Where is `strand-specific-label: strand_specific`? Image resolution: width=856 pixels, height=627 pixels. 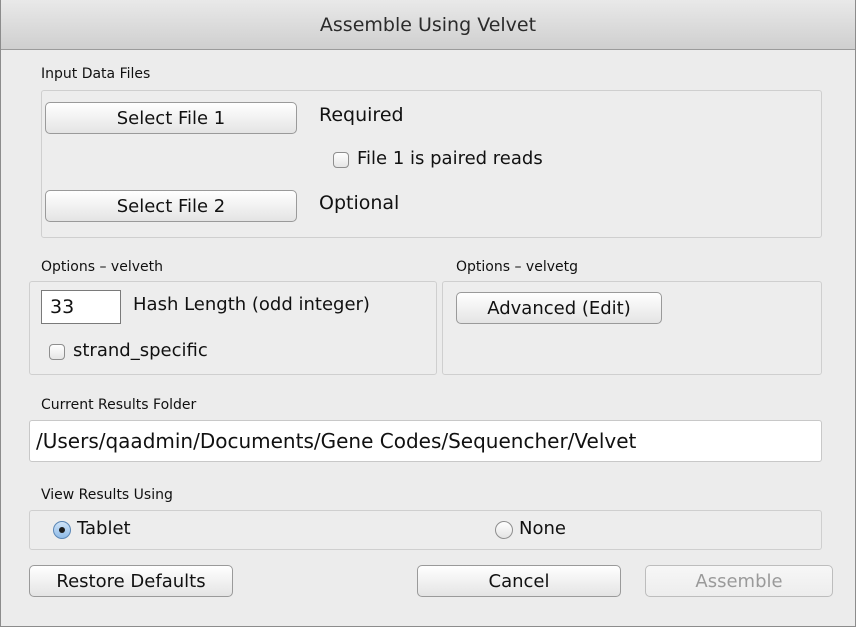 strand-specific-label: strand_specific is located at coordinates (140, 350).